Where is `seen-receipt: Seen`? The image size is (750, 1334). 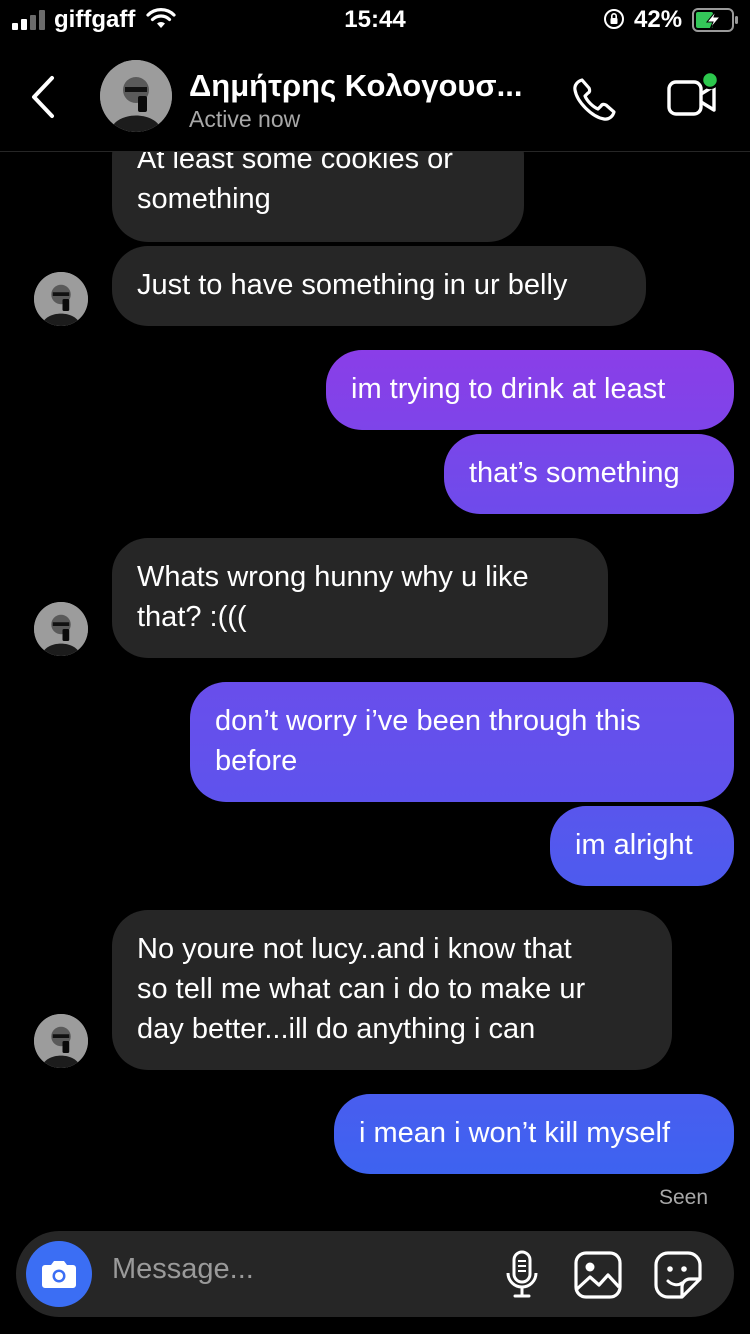 seen-receipt: Seen is located at coordinates (683, 1197).